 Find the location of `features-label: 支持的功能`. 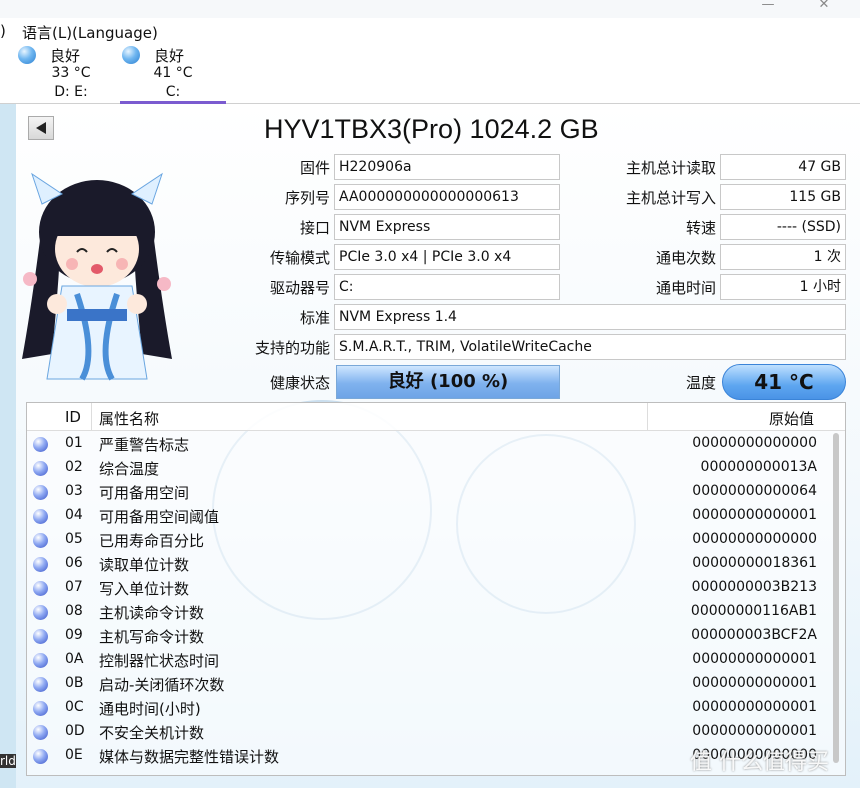

features-label: 支持的功能 is located at coordinates (292, 348).